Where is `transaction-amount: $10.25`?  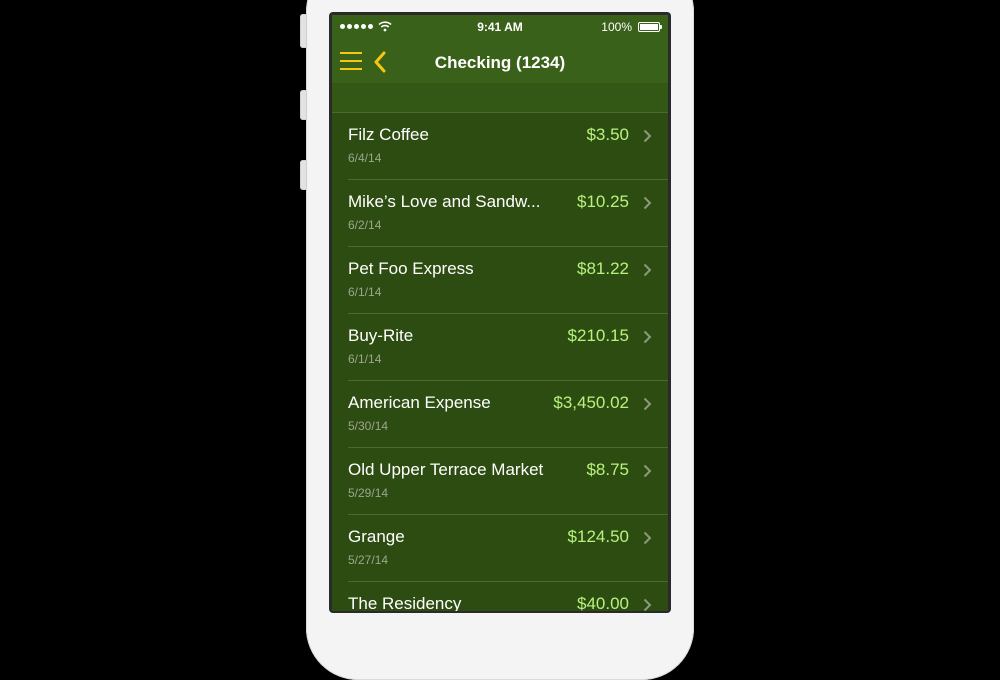
transaction-amount: $10.25 is located at coordinates (603, 201).